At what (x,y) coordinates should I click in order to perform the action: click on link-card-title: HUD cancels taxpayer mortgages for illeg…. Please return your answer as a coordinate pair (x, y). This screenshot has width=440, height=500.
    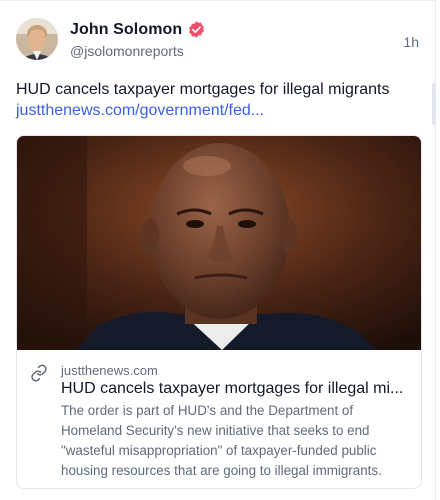
    Looking at the image, I should click on (236, 389).